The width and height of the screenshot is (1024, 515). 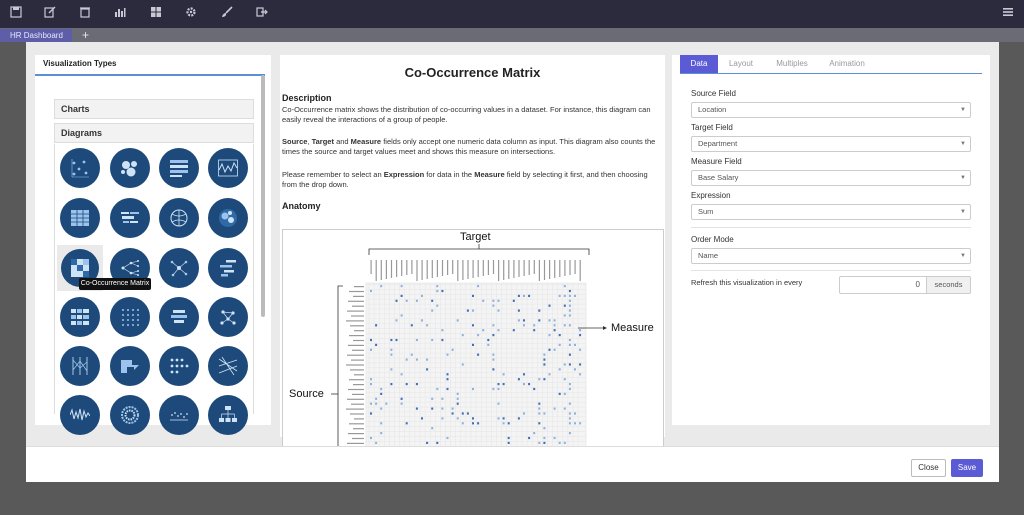 I want to click on close-button: Close, so click(x=928, y=468).